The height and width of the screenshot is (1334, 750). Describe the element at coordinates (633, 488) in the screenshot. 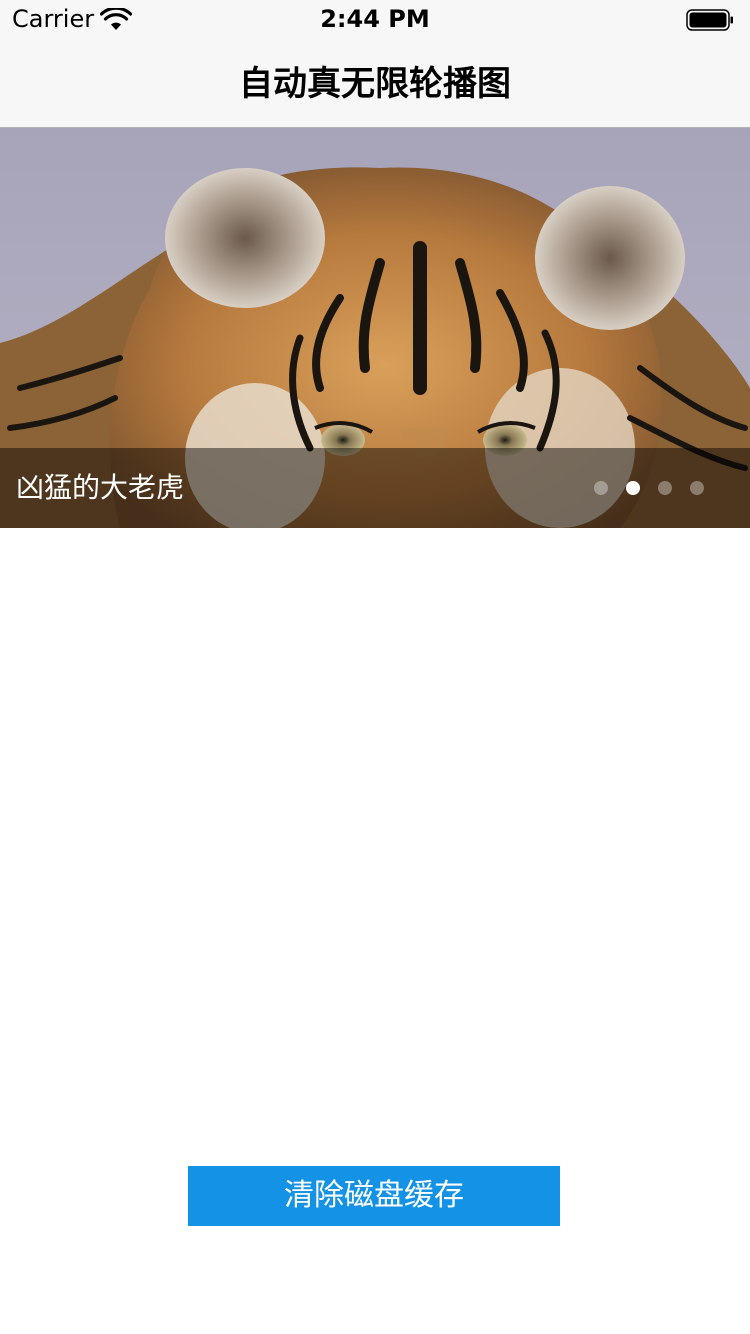

I see `page-dot-active` at that location.